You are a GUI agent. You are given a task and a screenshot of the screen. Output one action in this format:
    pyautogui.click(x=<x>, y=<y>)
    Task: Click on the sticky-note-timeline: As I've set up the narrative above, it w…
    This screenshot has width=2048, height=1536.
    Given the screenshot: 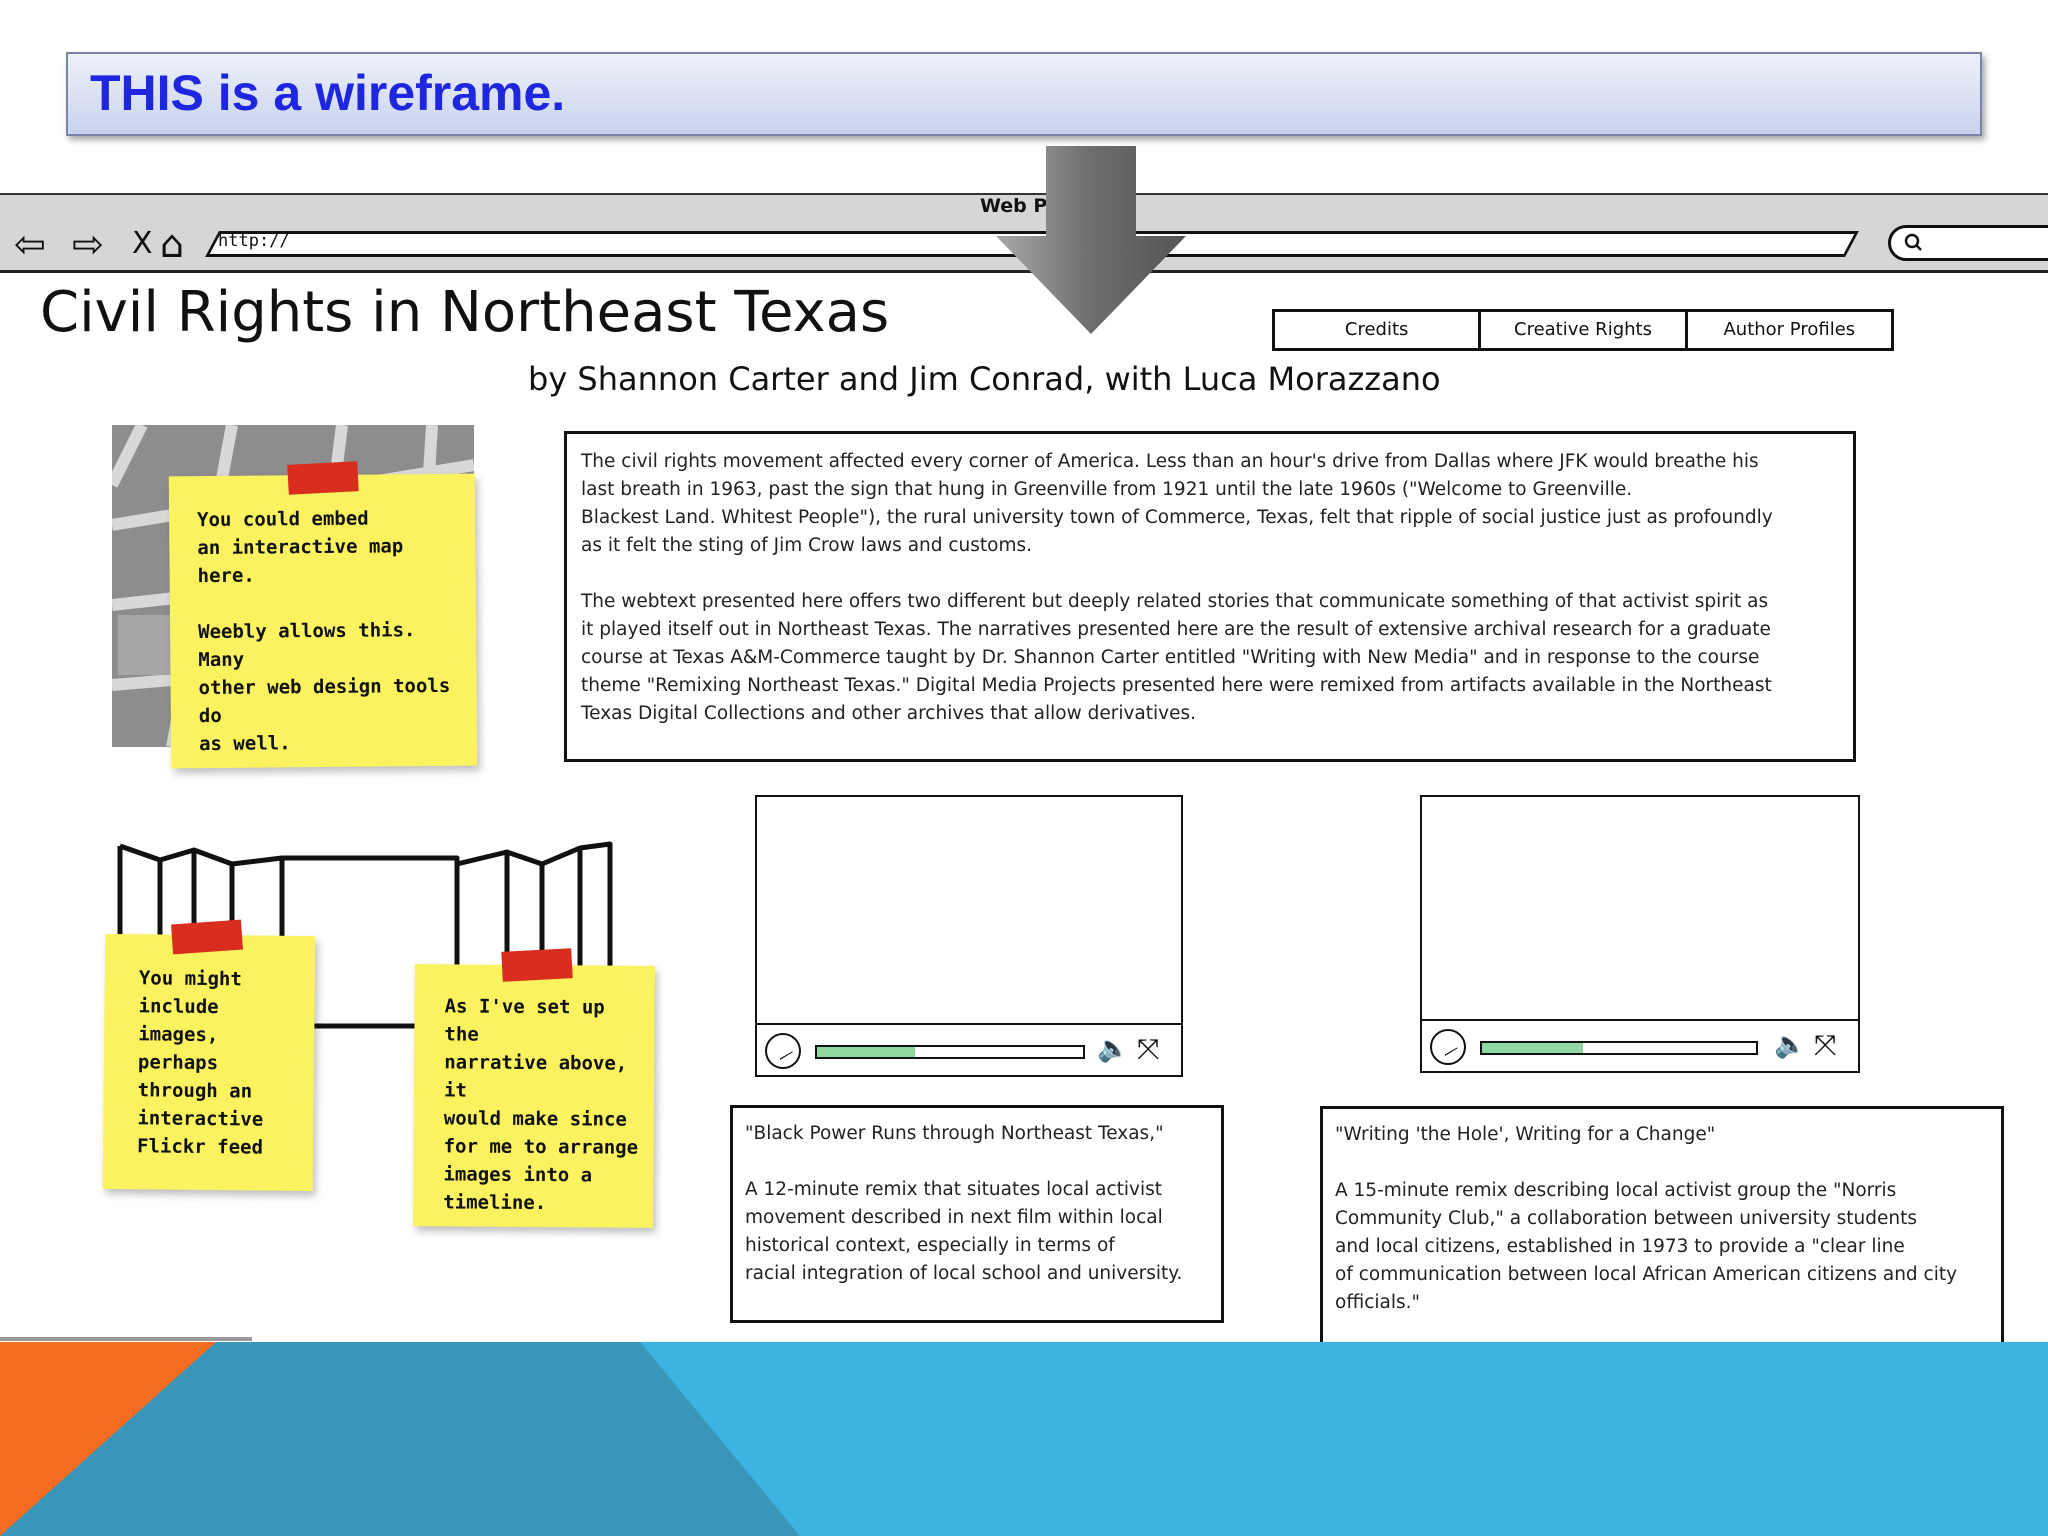 What is the action you would take?
    pyautogui.click(x=534, y=1096)
    